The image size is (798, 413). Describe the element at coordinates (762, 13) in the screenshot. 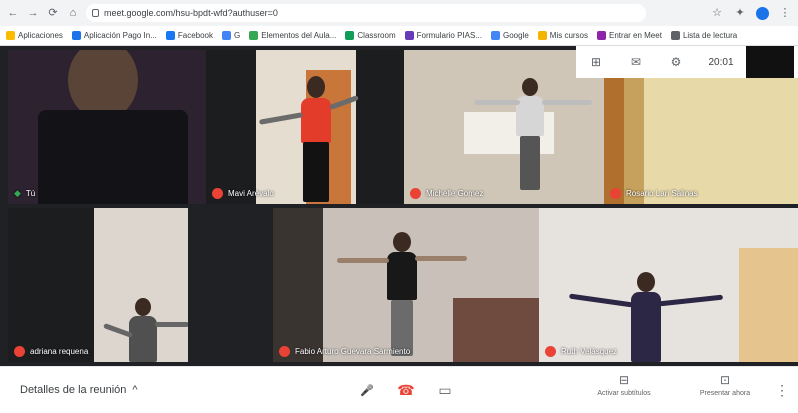

I see `profile-avatar` at that location.